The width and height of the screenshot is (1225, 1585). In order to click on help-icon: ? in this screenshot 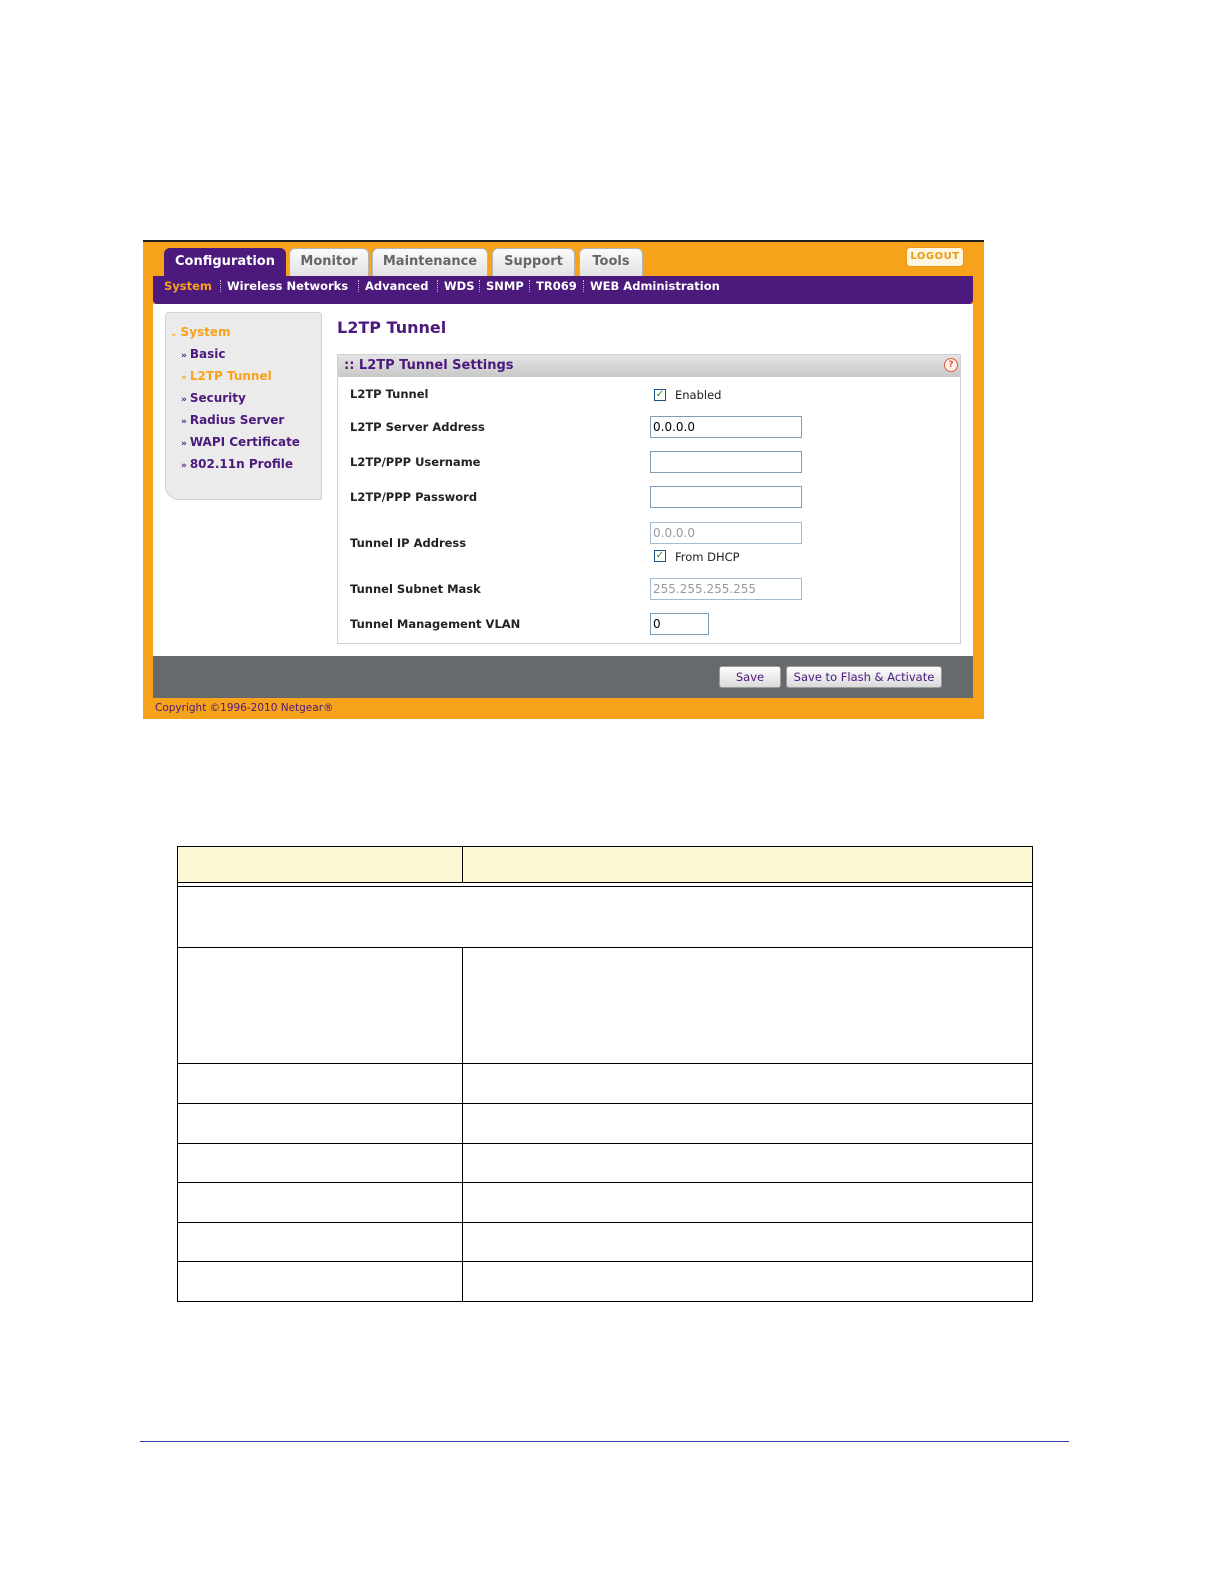, I will do `click(951, 365)`.